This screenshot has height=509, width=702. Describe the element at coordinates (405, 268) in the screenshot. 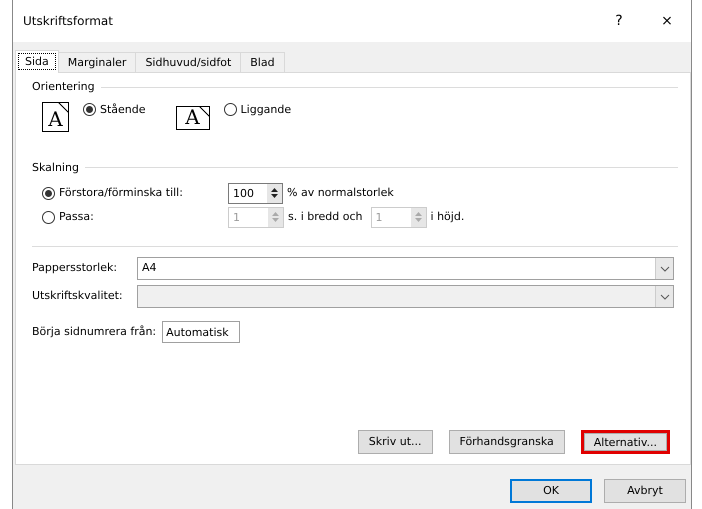

I see `dropdown-field: A4` at that location.